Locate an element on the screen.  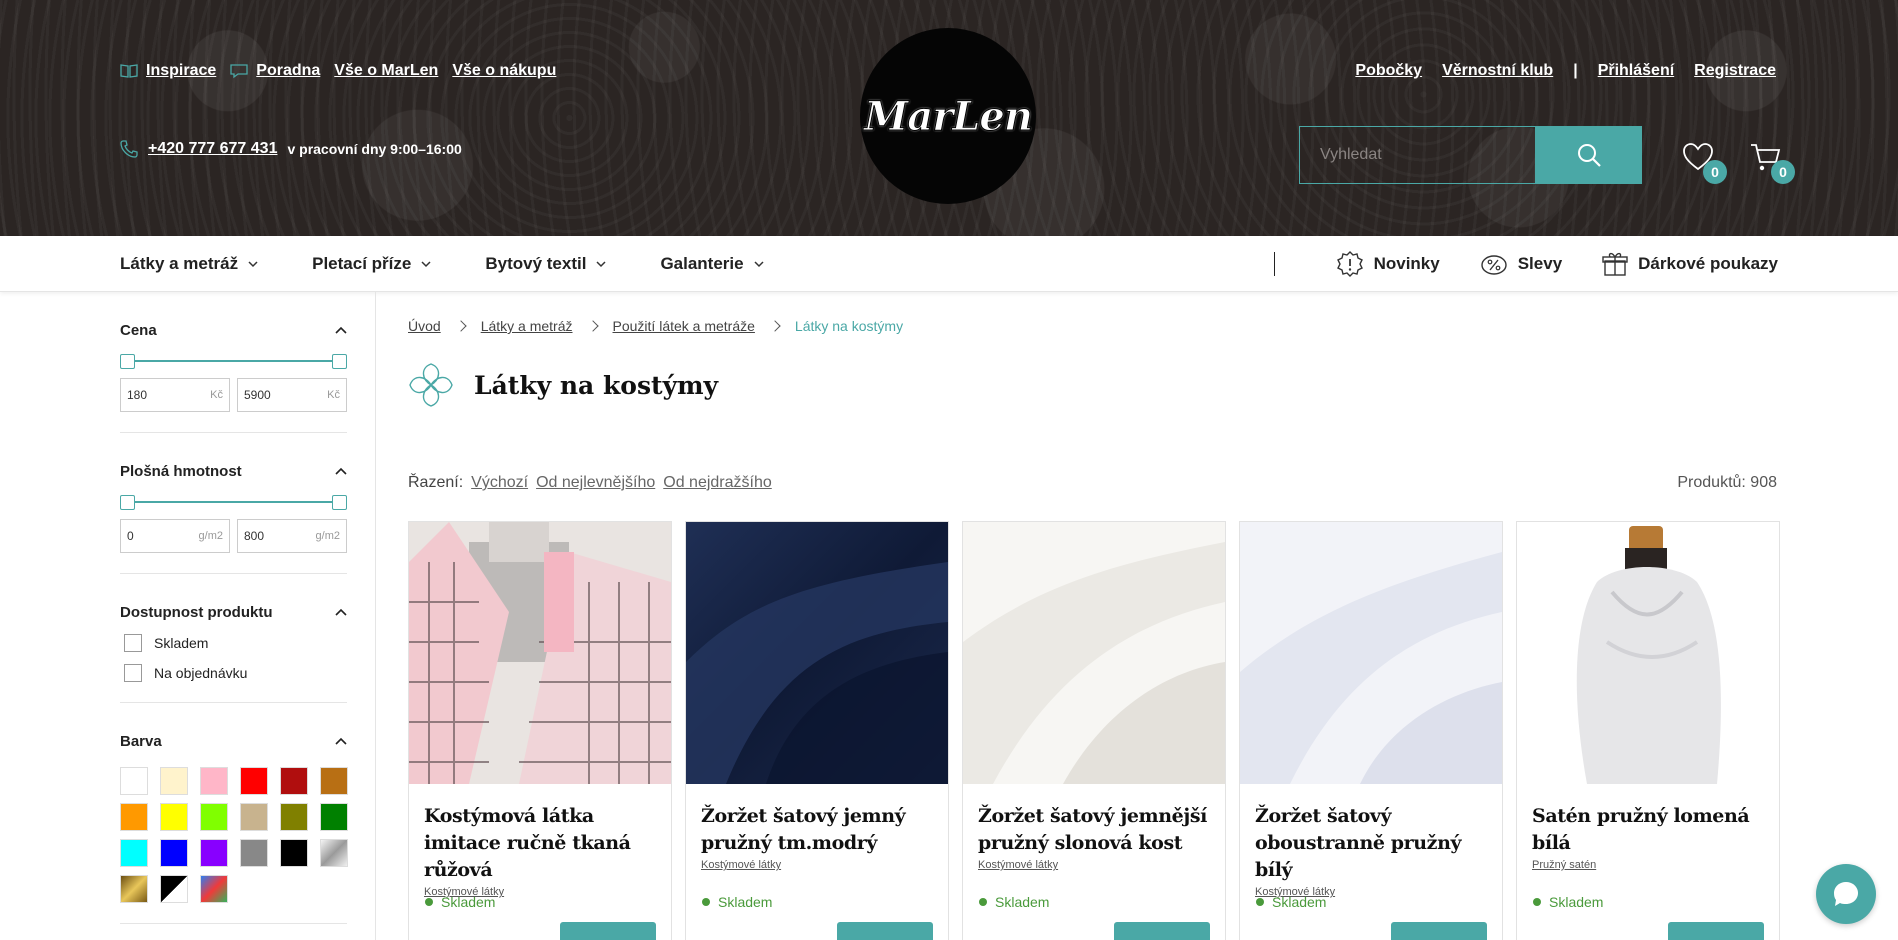
product-name: Satén pružný lomená bílá is located at coordinates (1648, 830).